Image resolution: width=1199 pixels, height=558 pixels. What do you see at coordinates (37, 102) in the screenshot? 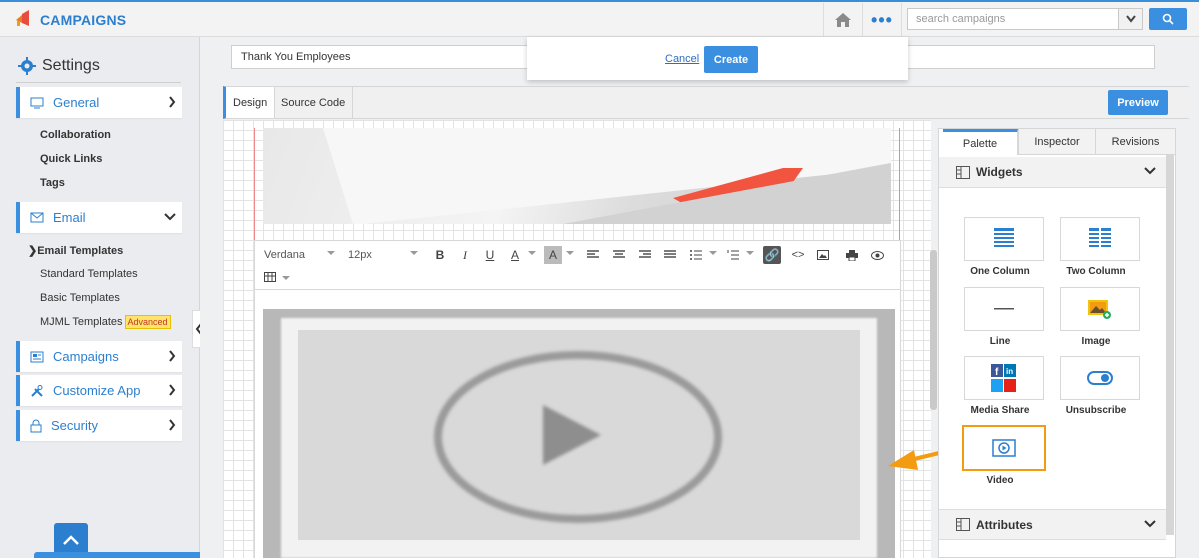
I see `monitor-icon` at bounding box center [37, 102].